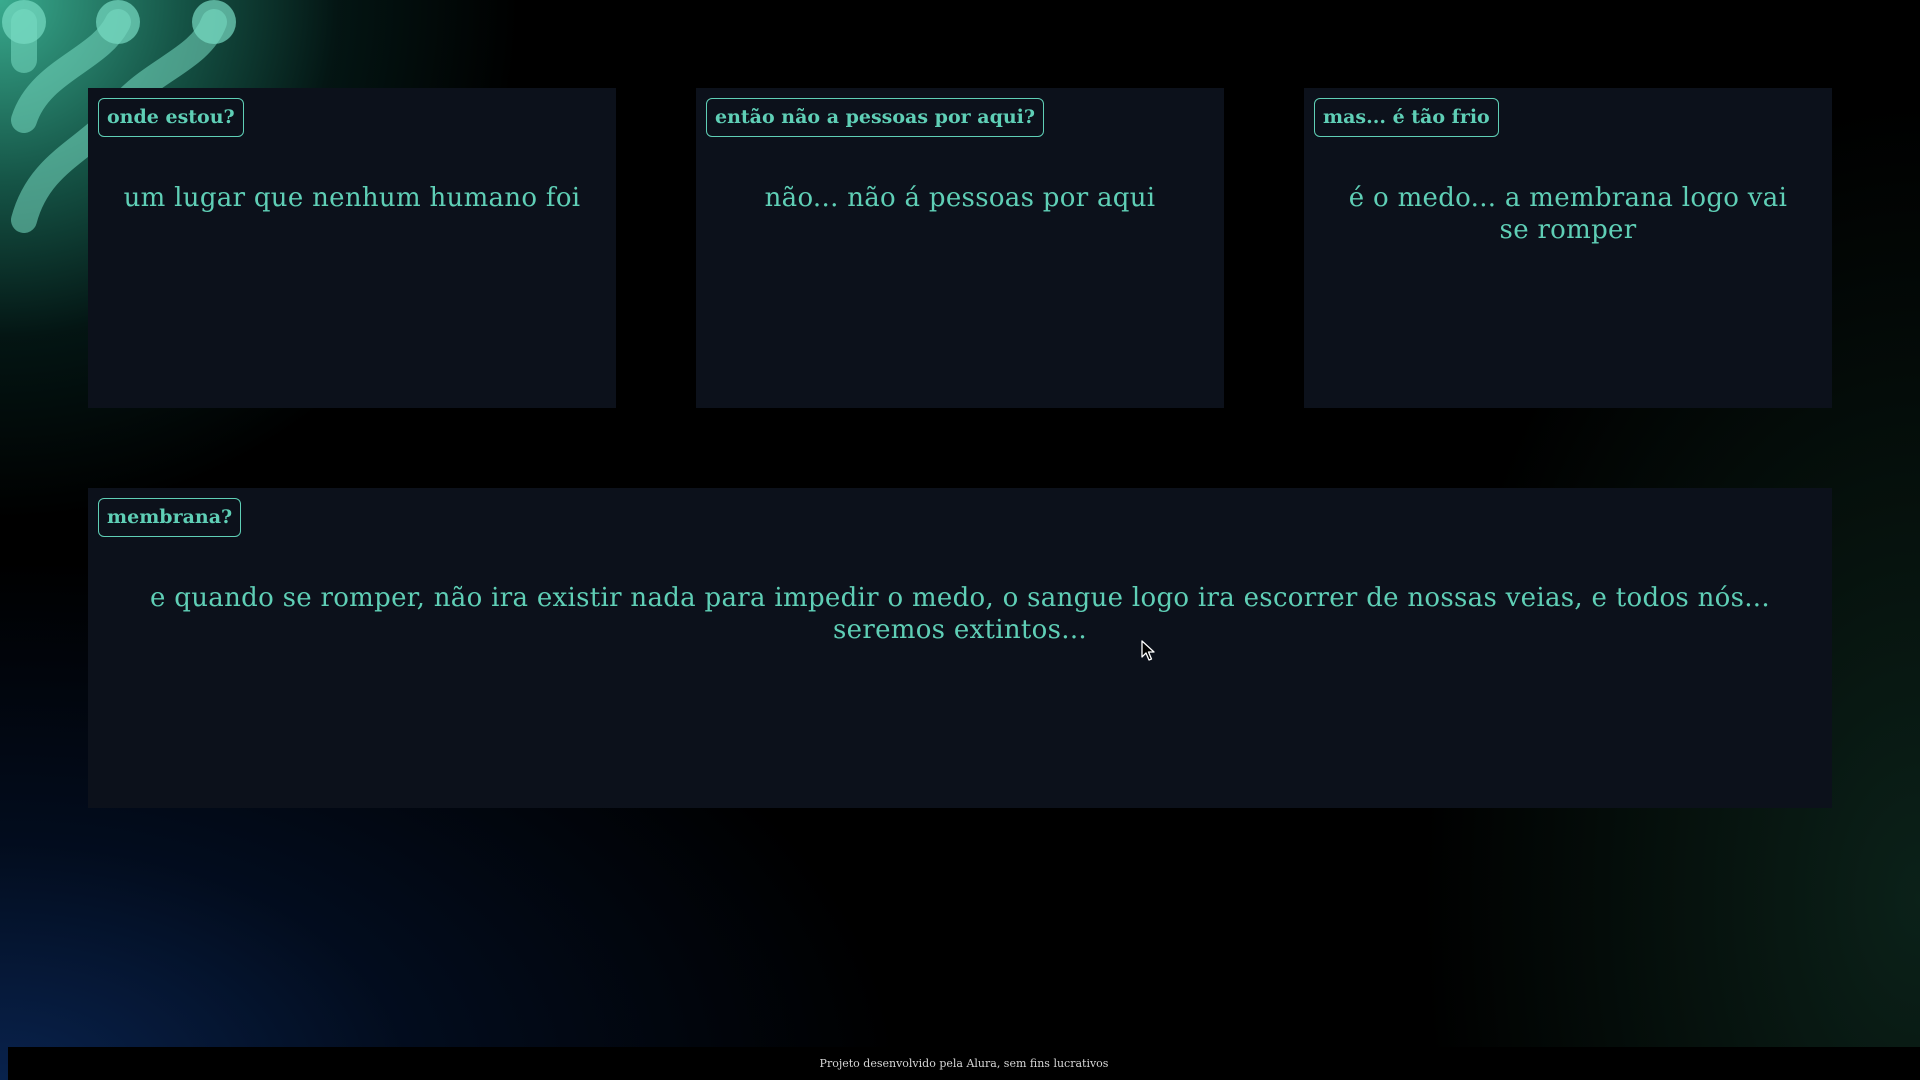 The width and height of the screenshot is (1920, 1080). I want to click on card-question-tag: onde estou?, so click(171, 117).